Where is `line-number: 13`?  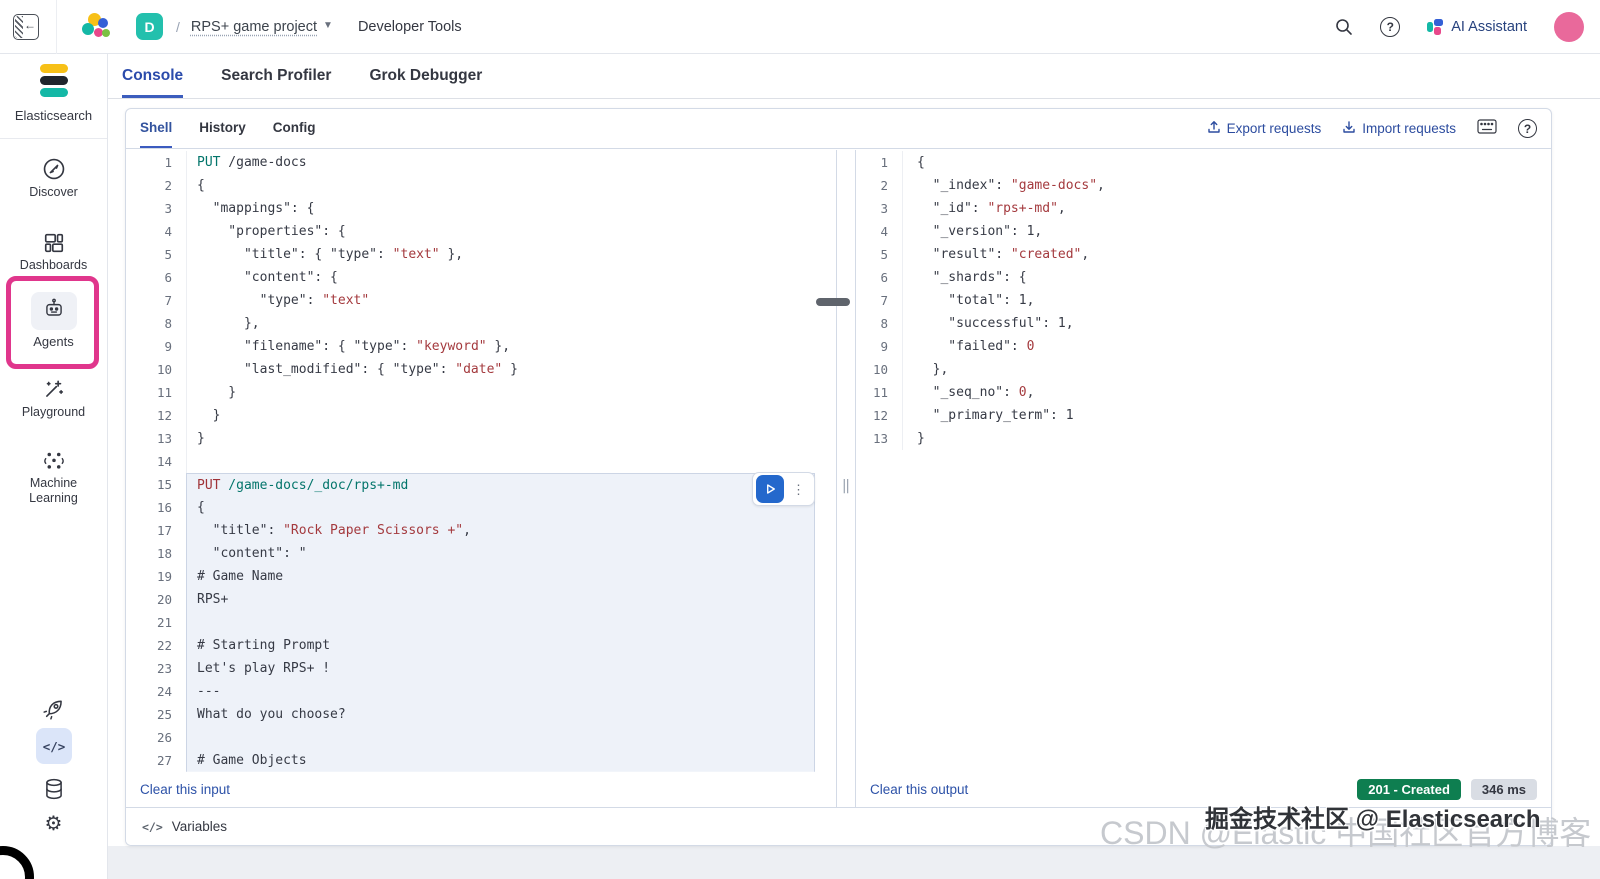 line-number: 13 is located at coordinates (880, 438).